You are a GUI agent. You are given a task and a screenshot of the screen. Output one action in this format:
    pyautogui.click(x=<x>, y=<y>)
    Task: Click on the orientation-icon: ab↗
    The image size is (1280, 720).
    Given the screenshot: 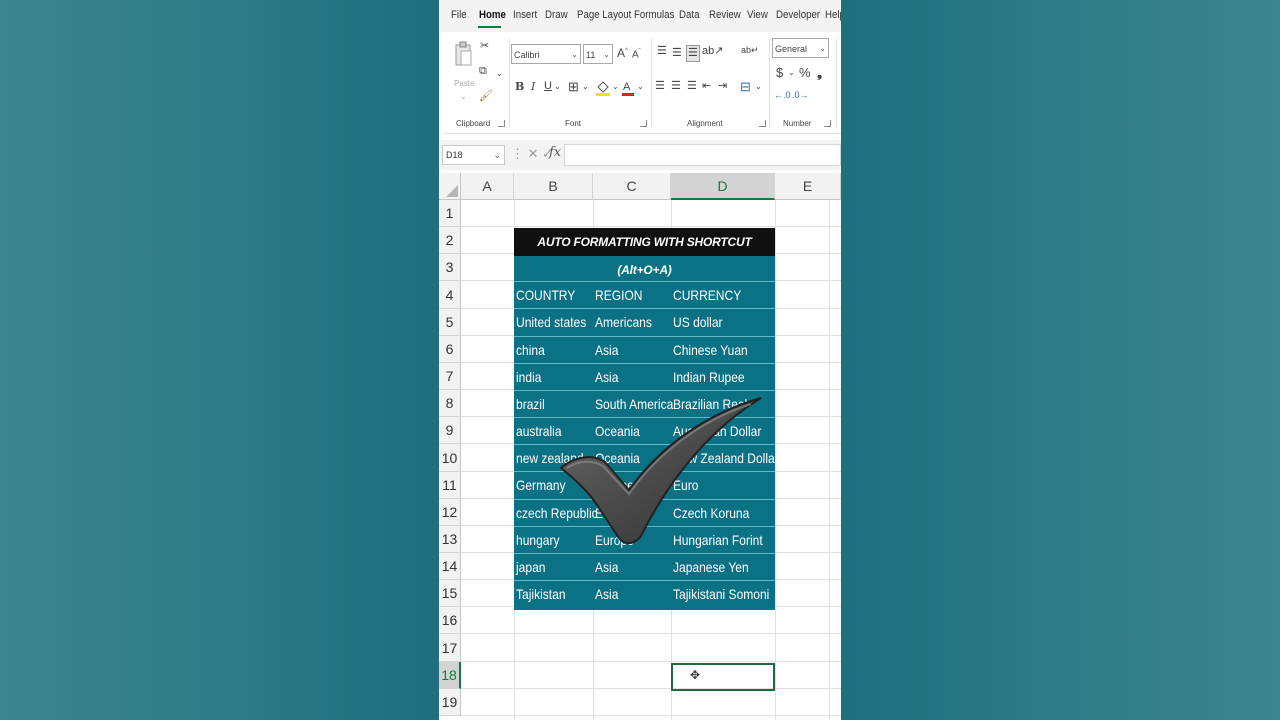 What is the action you would take?
    pyautogui.click(x=712, y=51)
    